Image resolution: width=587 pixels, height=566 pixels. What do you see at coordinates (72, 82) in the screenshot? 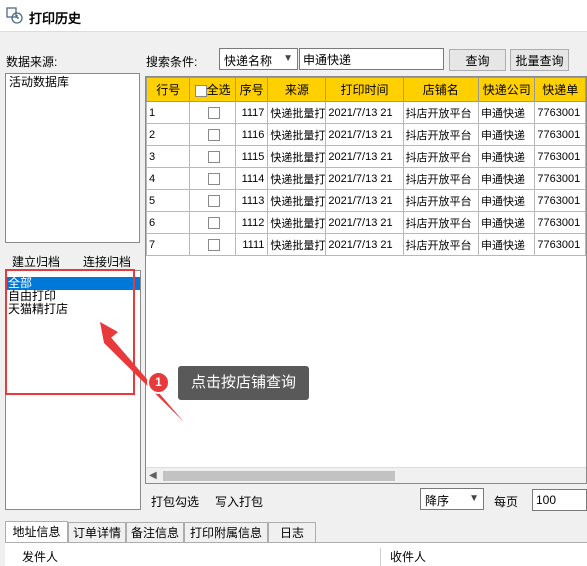
I see `data-source-item: 活动数据库` at bounding box center [72, 82].